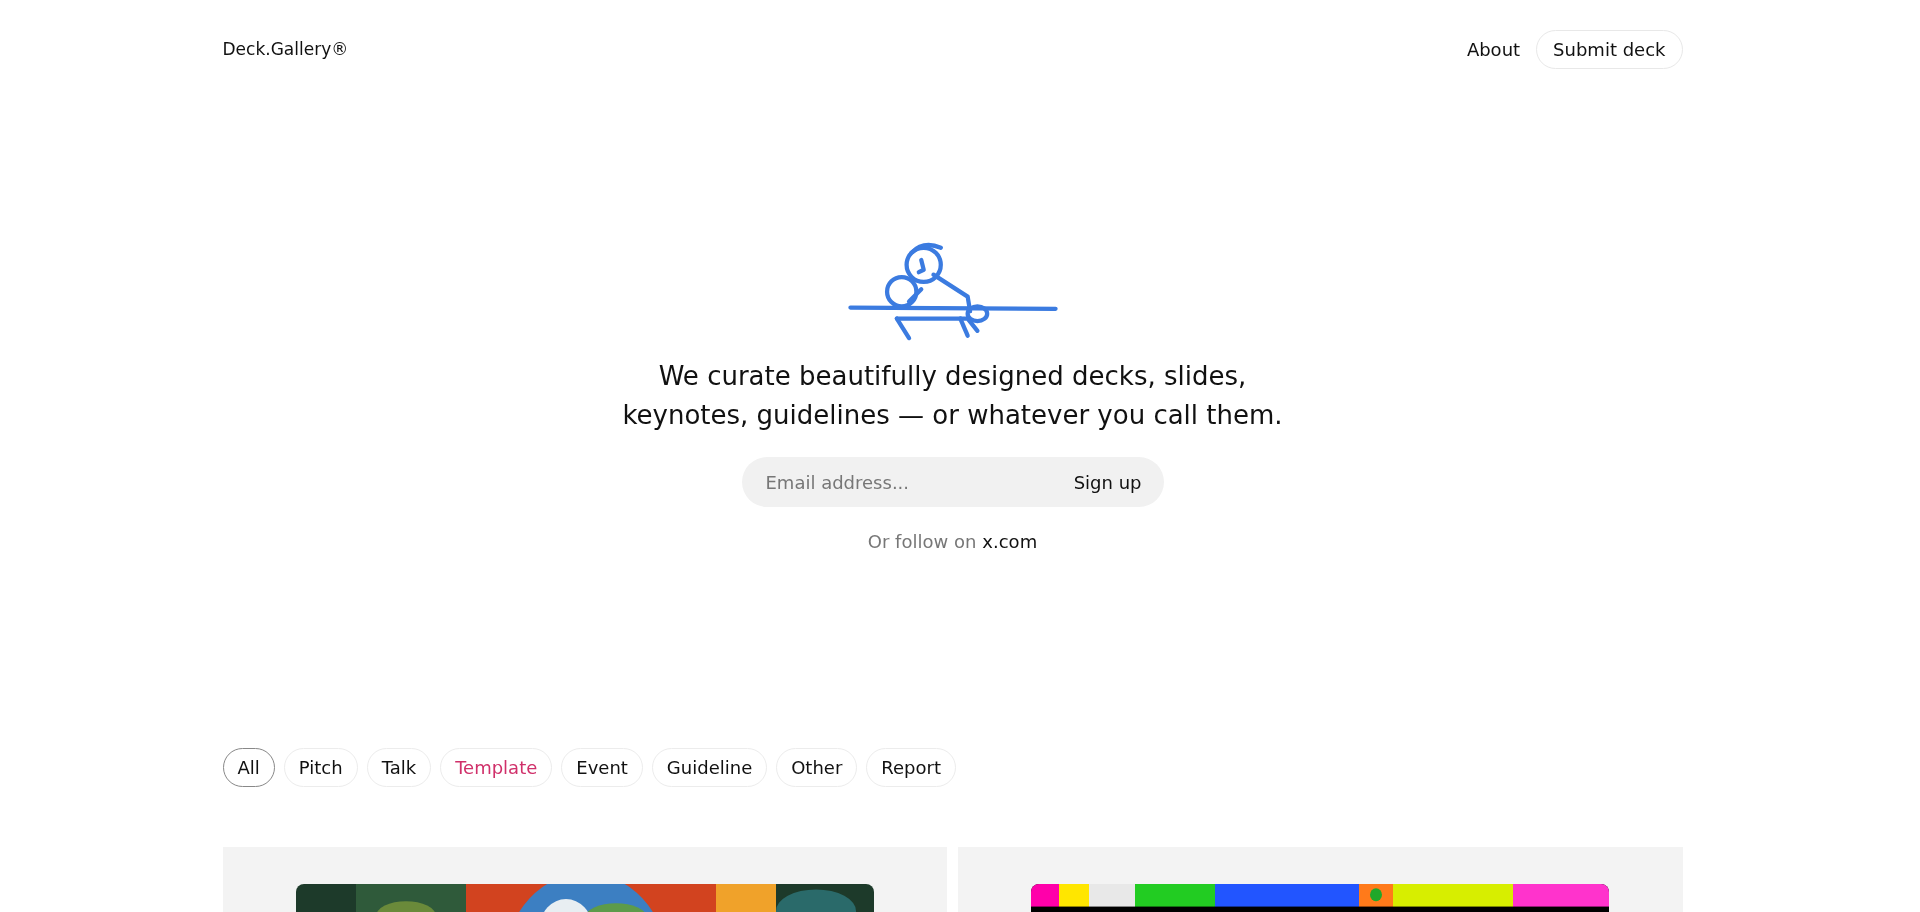 Image resolution: width=1920 pixels, height=912 pixels. What do you see at coordinates (496, 767) in the screenshot?
I see `filter-tab: Template` at bounding box center [496, 767].